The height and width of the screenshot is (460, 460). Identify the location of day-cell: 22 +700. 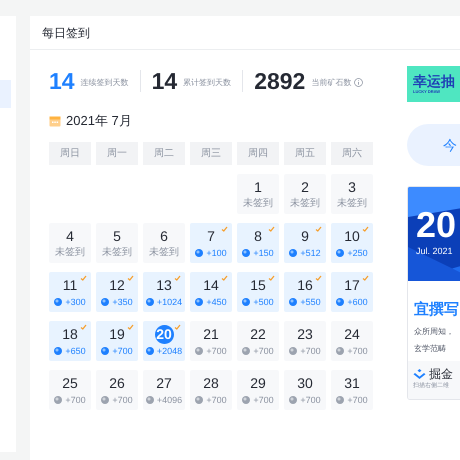
(258, 341).